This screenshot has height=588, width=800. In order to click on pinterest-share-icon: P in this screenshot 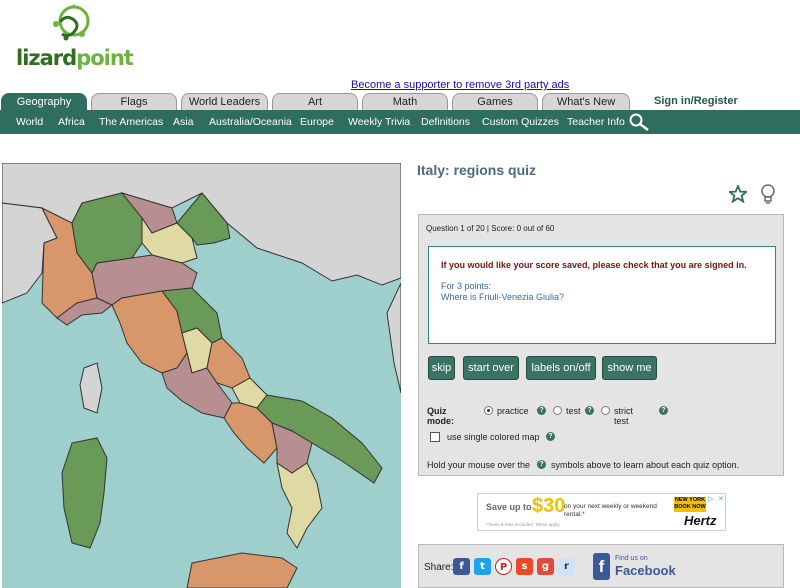, I will do `click(503, 566)`.